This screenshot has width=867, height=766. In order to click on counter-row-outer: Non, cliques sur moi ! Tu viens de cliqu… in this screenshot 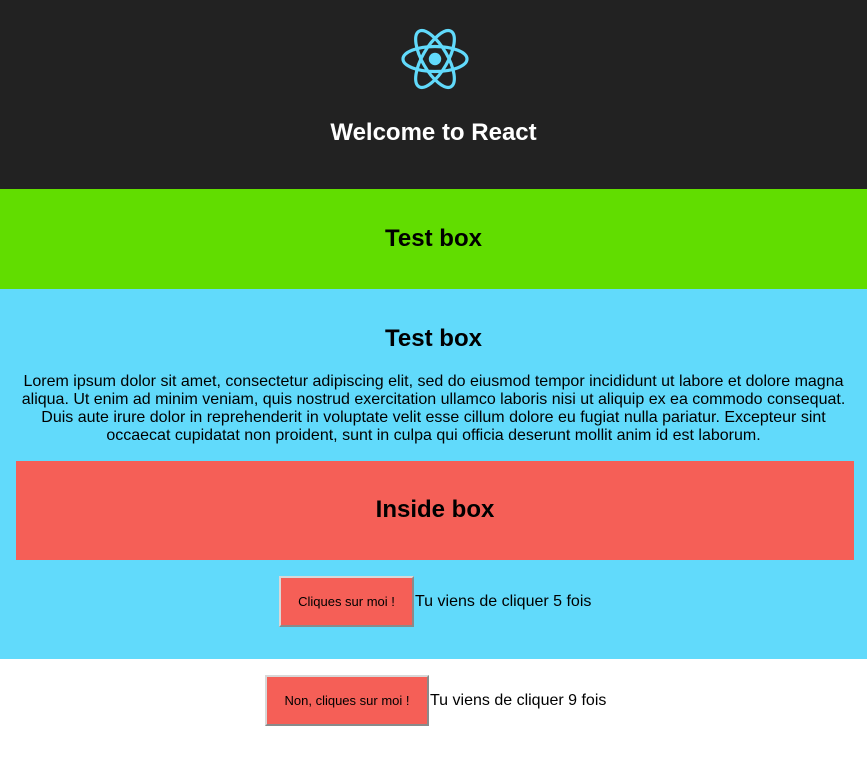, I will do `click(435, 700)`.